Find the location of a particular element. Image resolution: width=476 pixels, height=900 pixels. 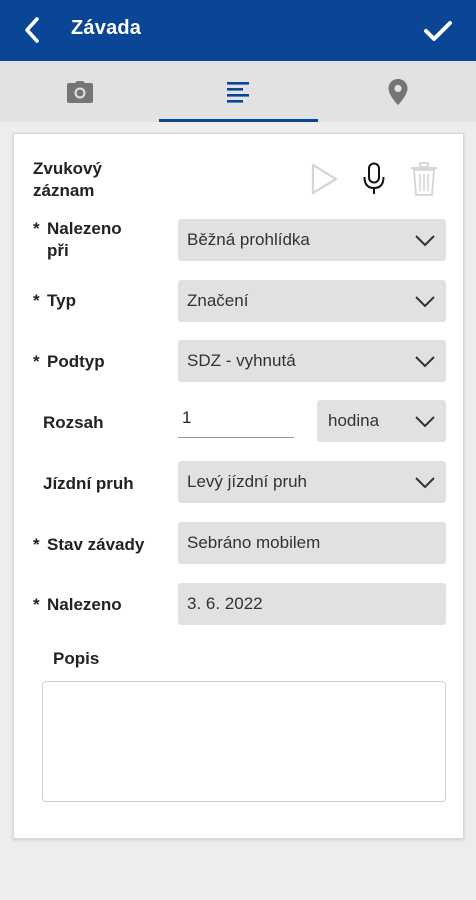

map-pin-icon is located at coordinates (397, 91).